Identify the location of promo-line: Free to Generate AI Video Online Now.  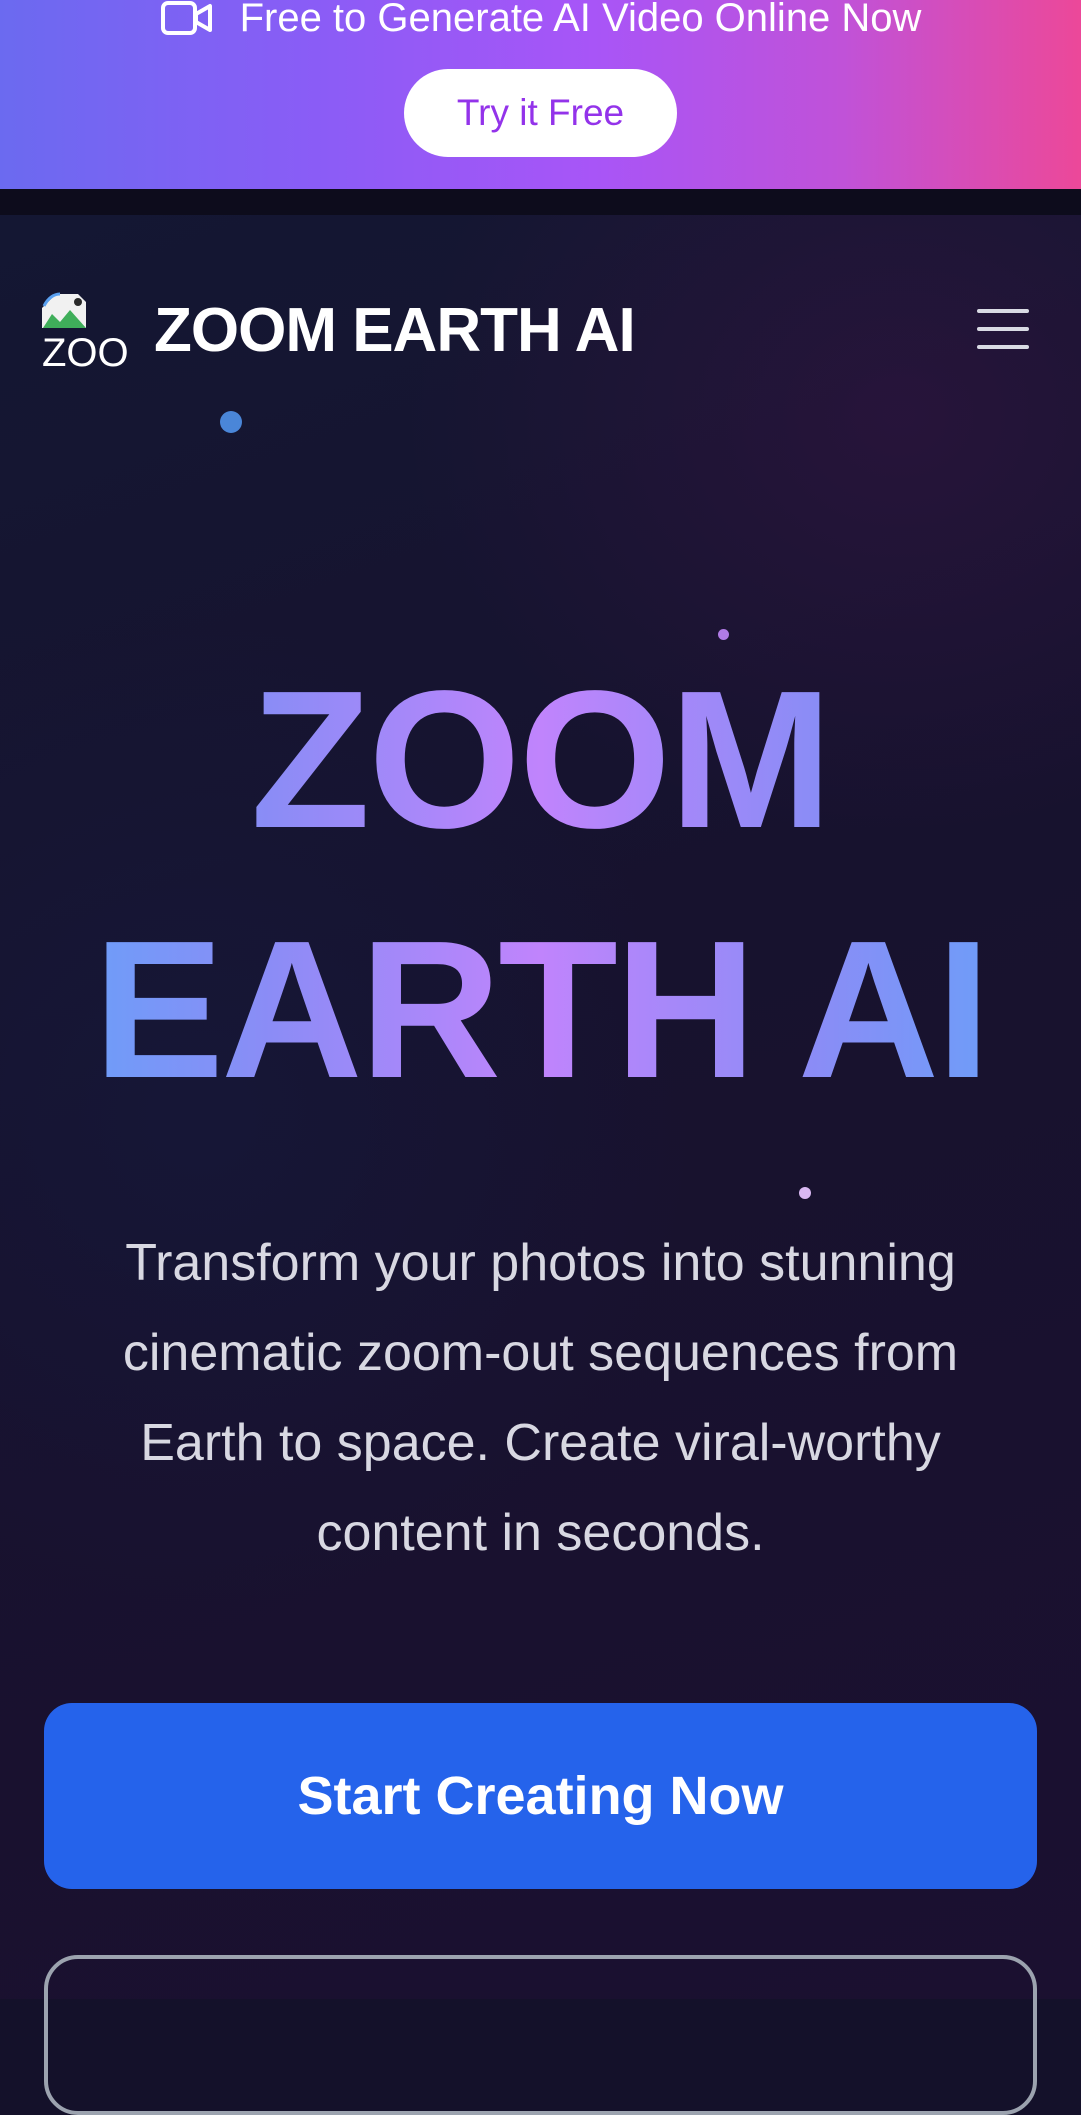
(540, 25).